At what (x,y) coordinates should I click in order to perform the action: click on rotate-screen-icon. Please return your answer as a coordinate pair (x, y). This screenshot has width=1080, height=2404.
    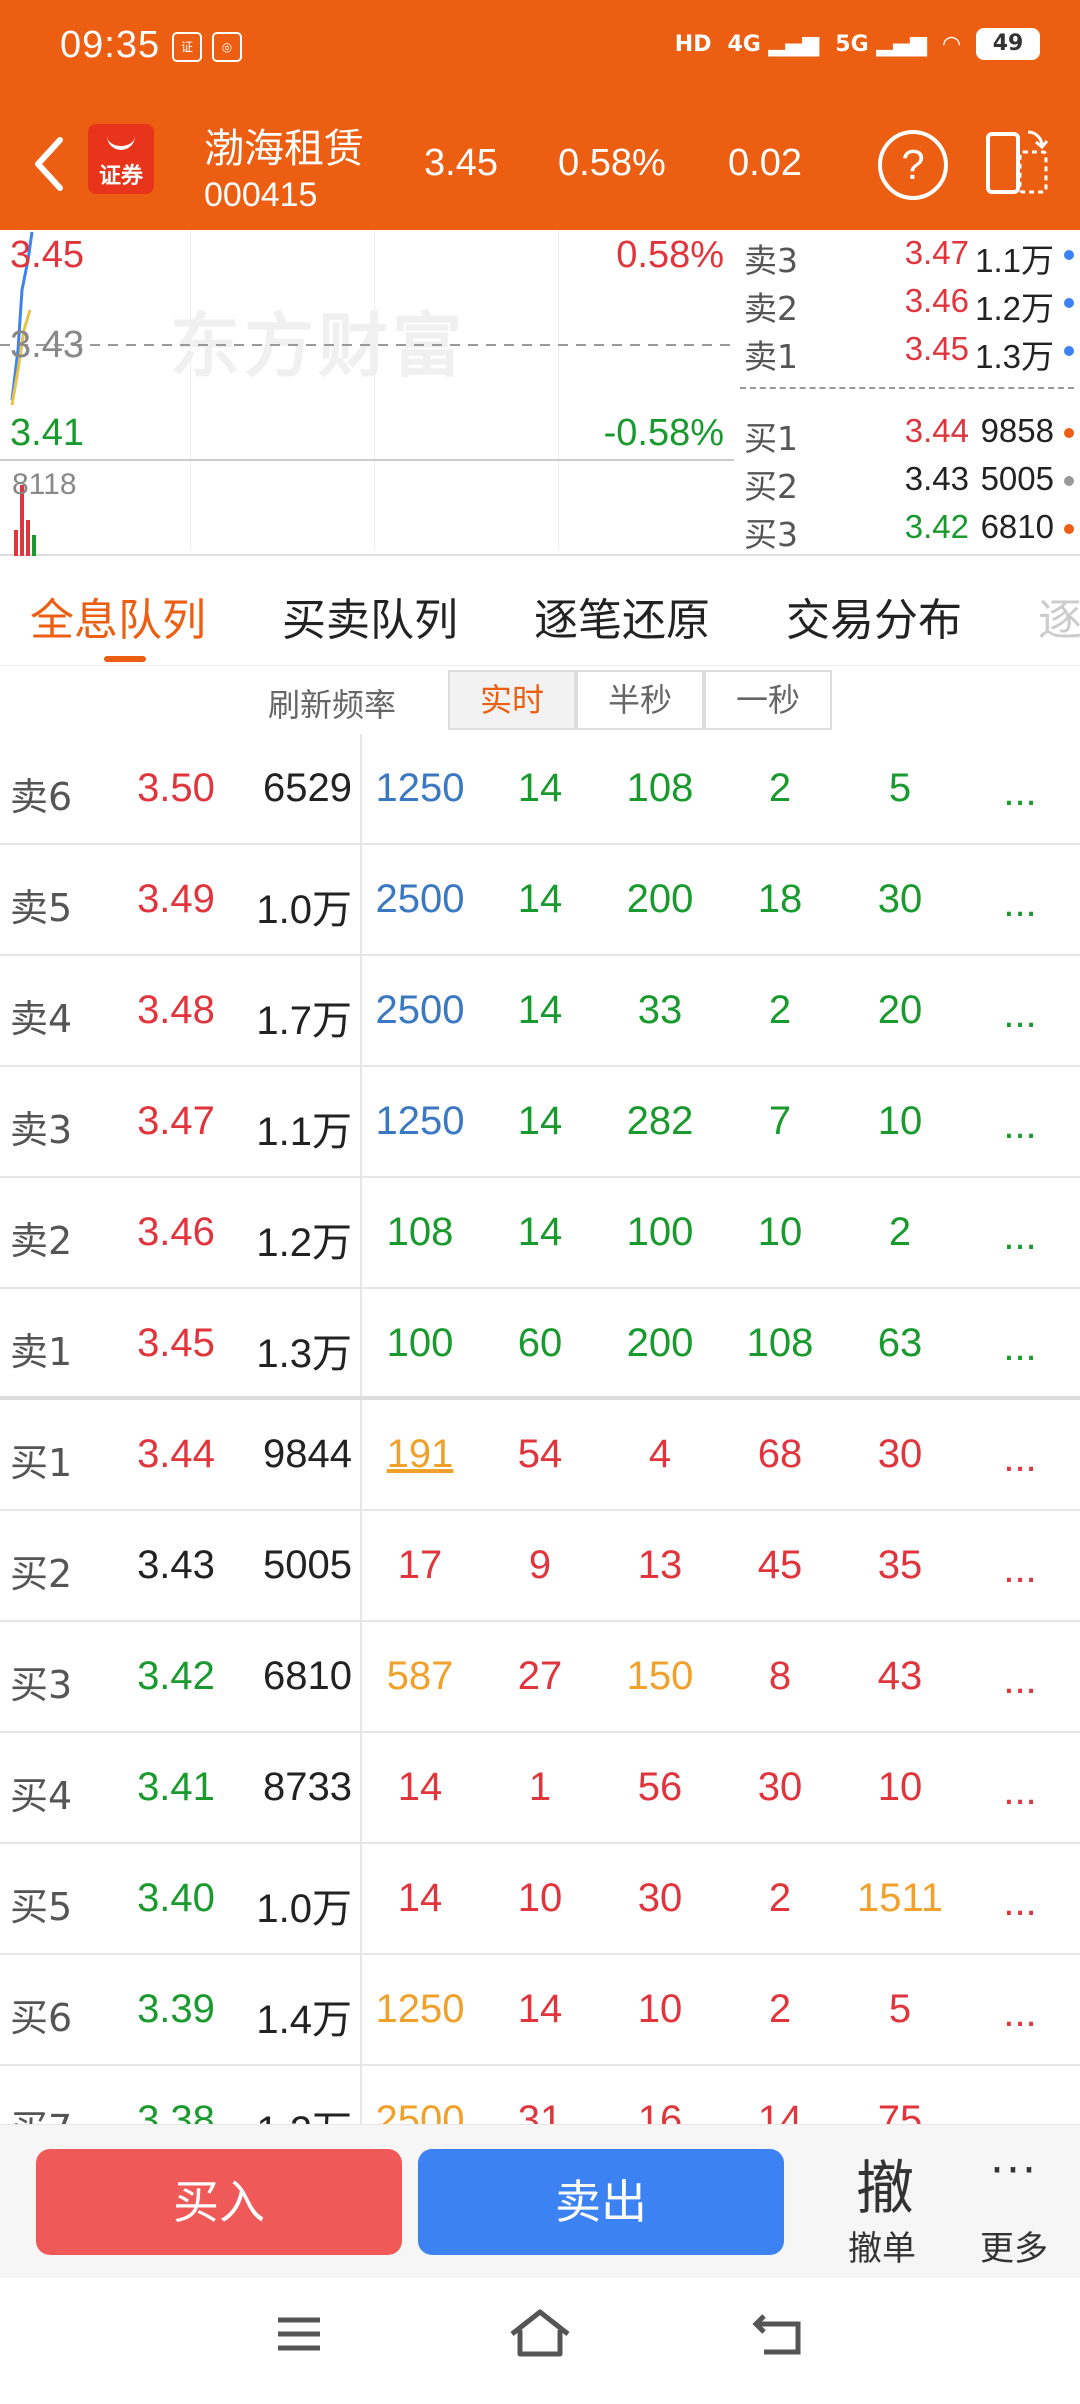
    Looking at the image, I should click on (1017, 163).